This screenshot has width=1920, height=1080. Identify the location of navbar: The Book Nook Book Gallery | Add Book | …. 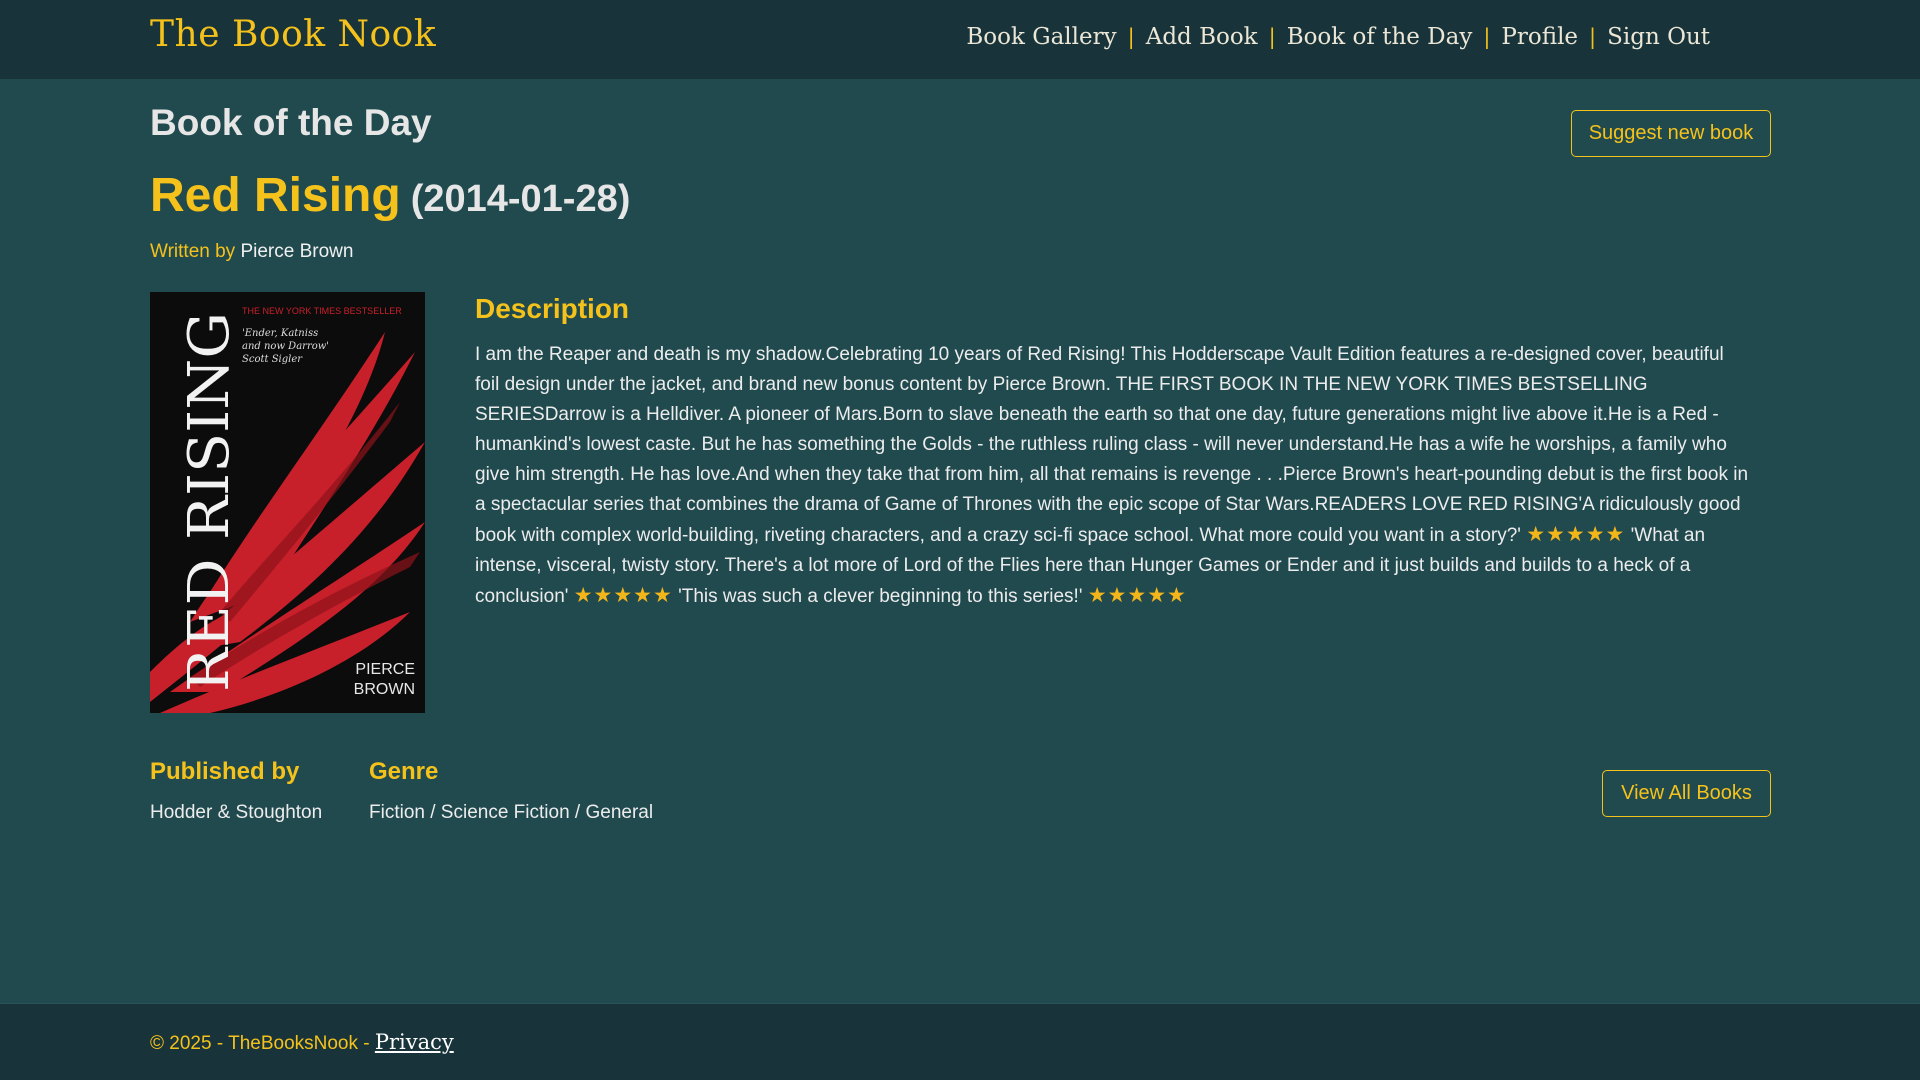
(960, 39).